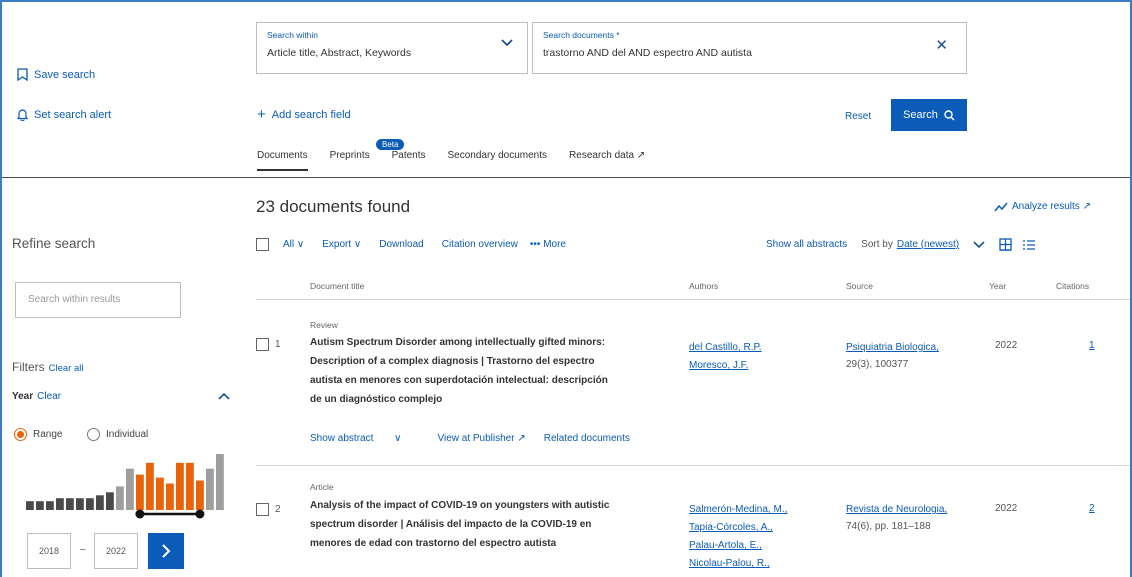 This screenshot has height=577, width=1132. I want to click on view-at-publisher-link: View at Publisher ↗, so click(481, 438).